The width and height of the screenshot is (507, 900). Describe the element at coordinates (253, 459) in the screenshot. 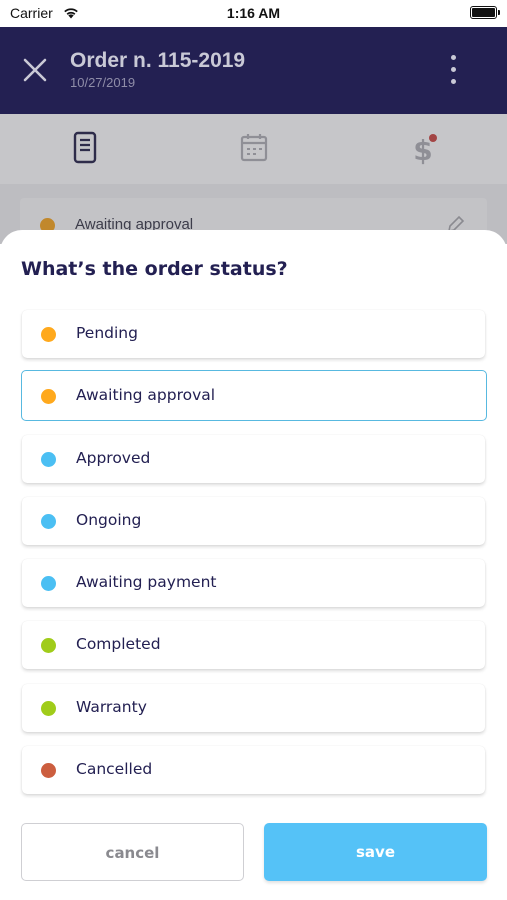

I see `status-option-approved: Approved` at that location.